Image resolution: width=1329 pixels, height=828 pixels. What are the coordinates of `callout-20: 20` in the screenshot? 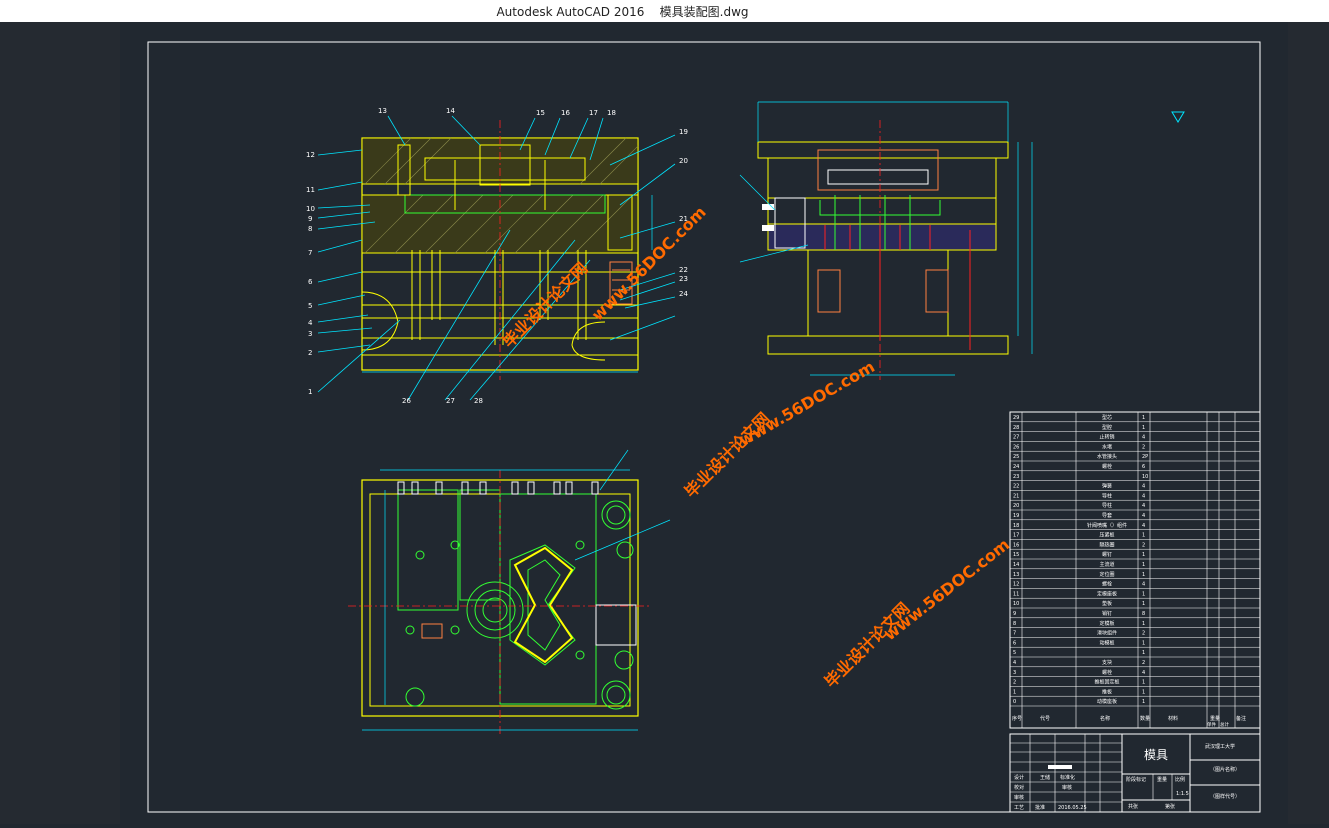 It's located at (683, 161).